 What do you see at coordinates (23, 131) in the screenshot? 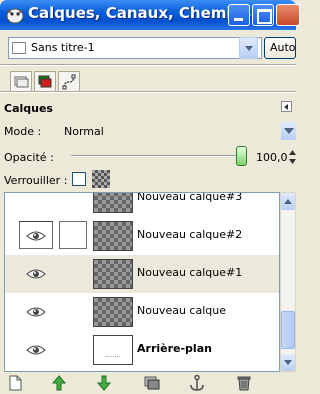
I see `mode-label: Mode :` at bounding box center [23, 131].